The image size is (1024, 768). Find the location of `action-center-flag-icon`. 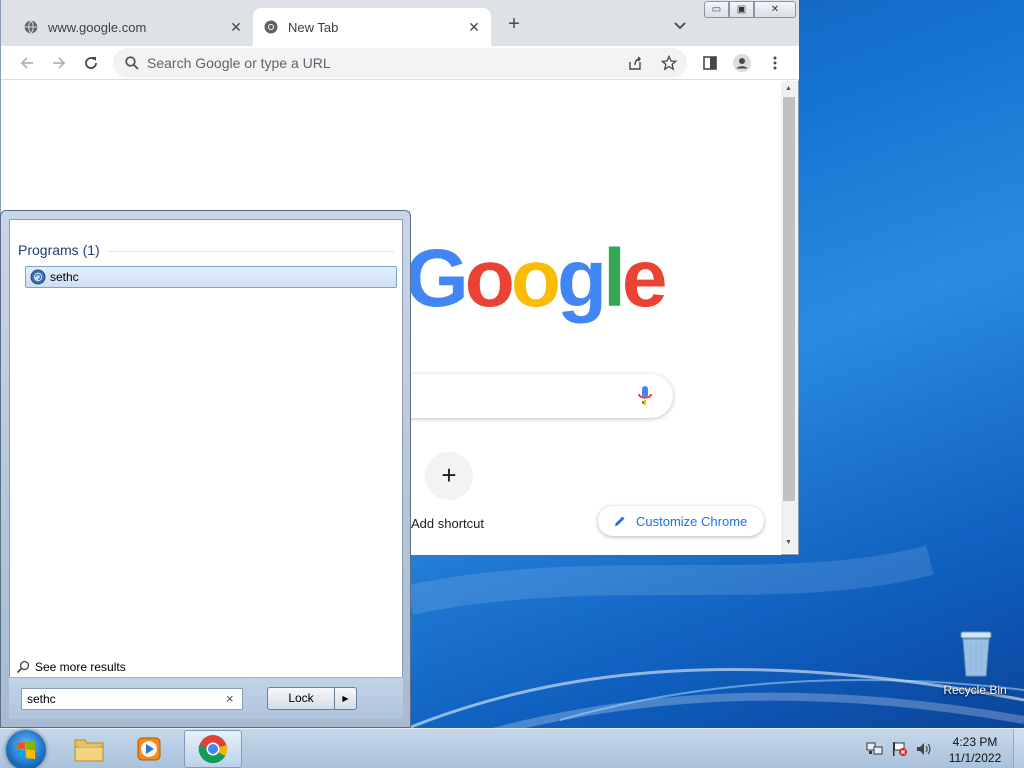

action-center-flag-icon is located at coordinates (900, 750).